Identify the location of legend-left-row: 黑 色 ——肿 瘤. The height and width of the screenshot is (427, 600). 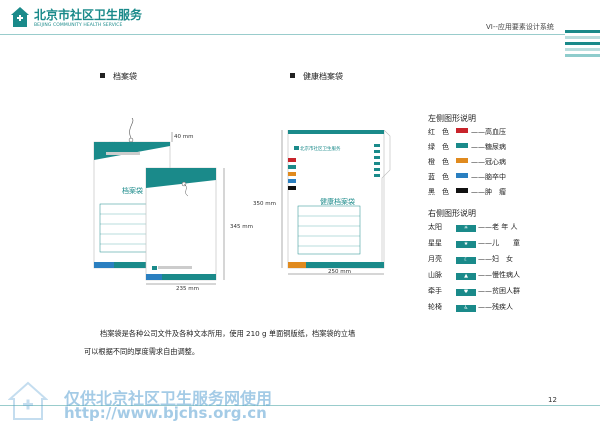
(467, 192).